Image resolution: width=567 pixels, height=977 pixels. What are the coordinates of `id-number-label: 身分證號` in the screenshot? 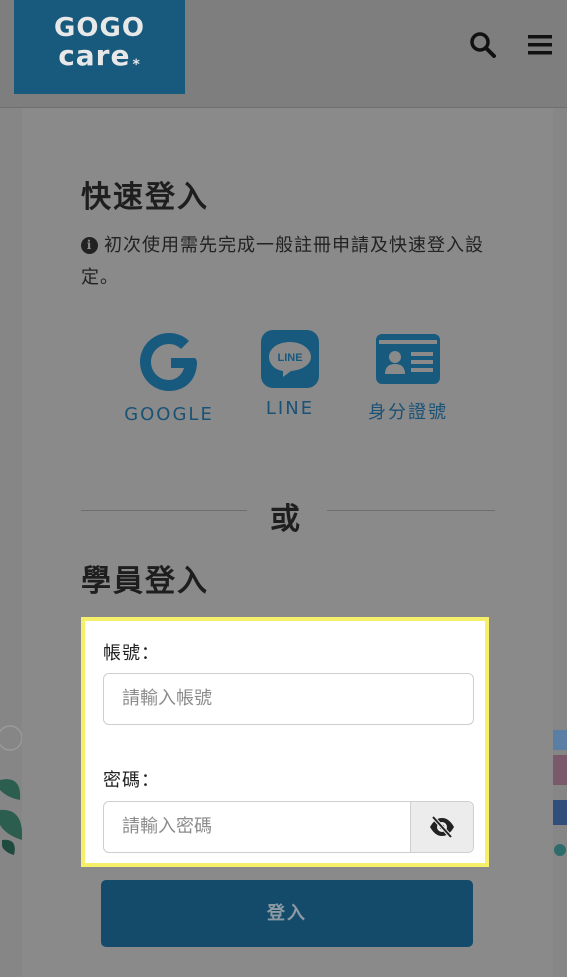 It's located at (408, 412).